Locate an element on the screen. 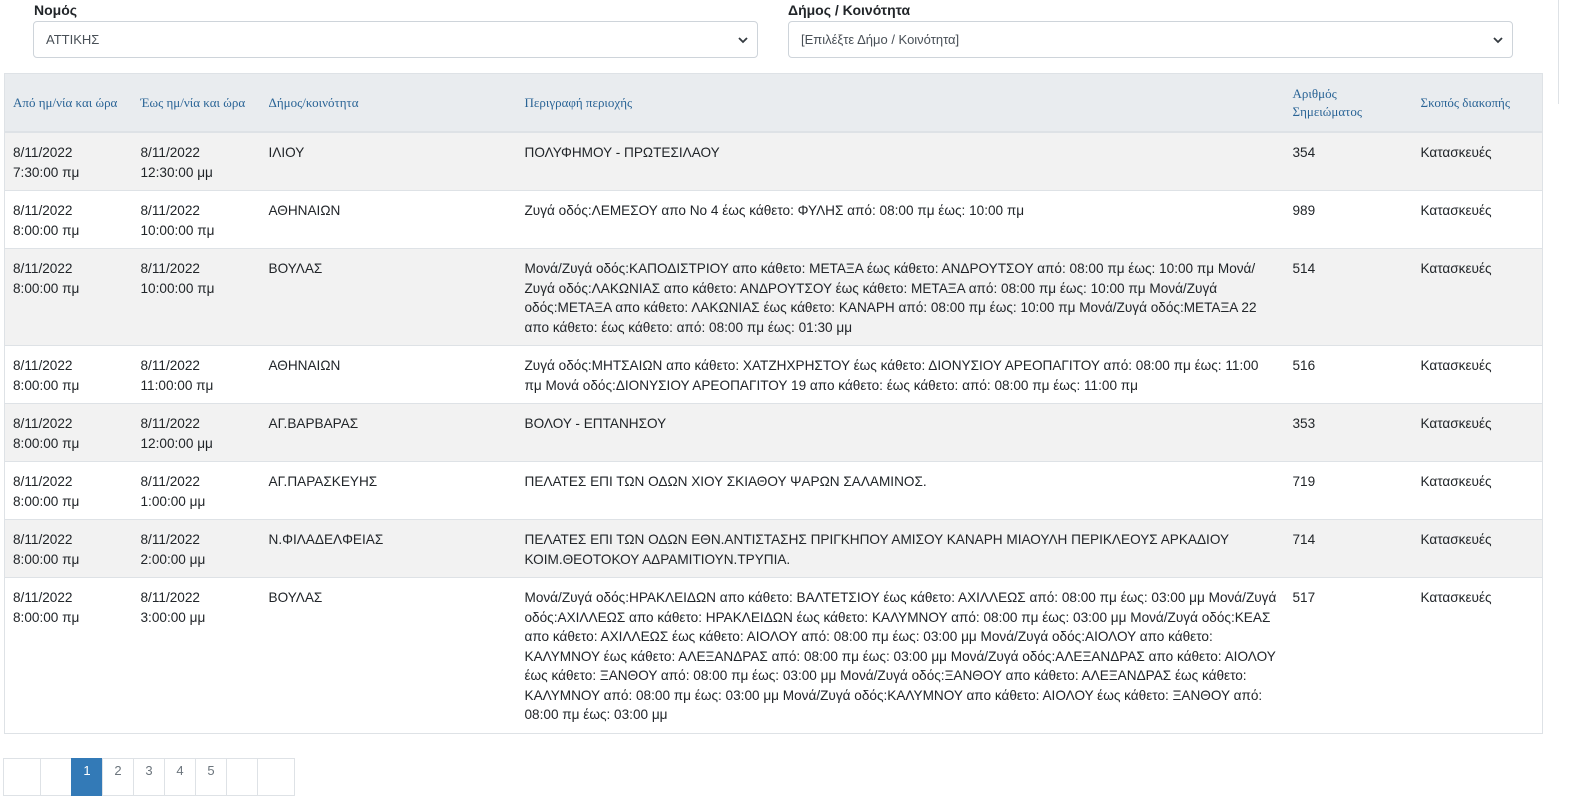  dimos-label: Δήμος / Κοινότητα is located at coordinates (849, 10).